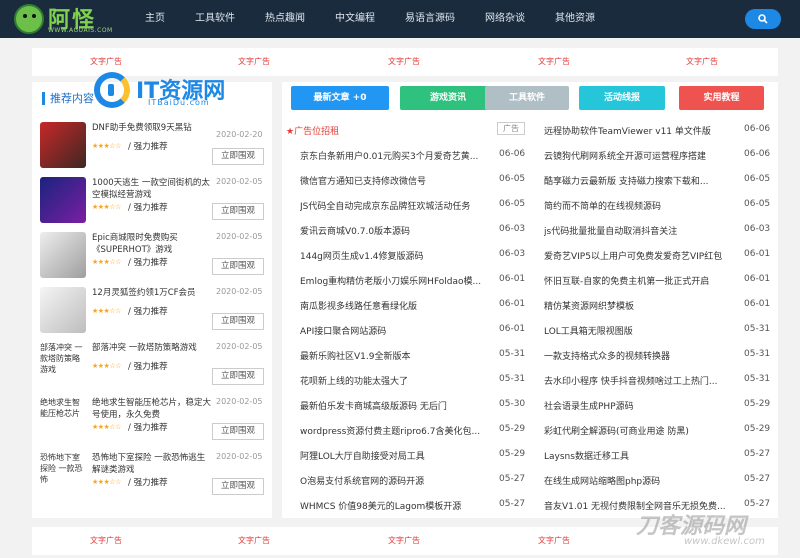  I want to click on ad-row: ★广告位招租 广告, so click(406, 131).